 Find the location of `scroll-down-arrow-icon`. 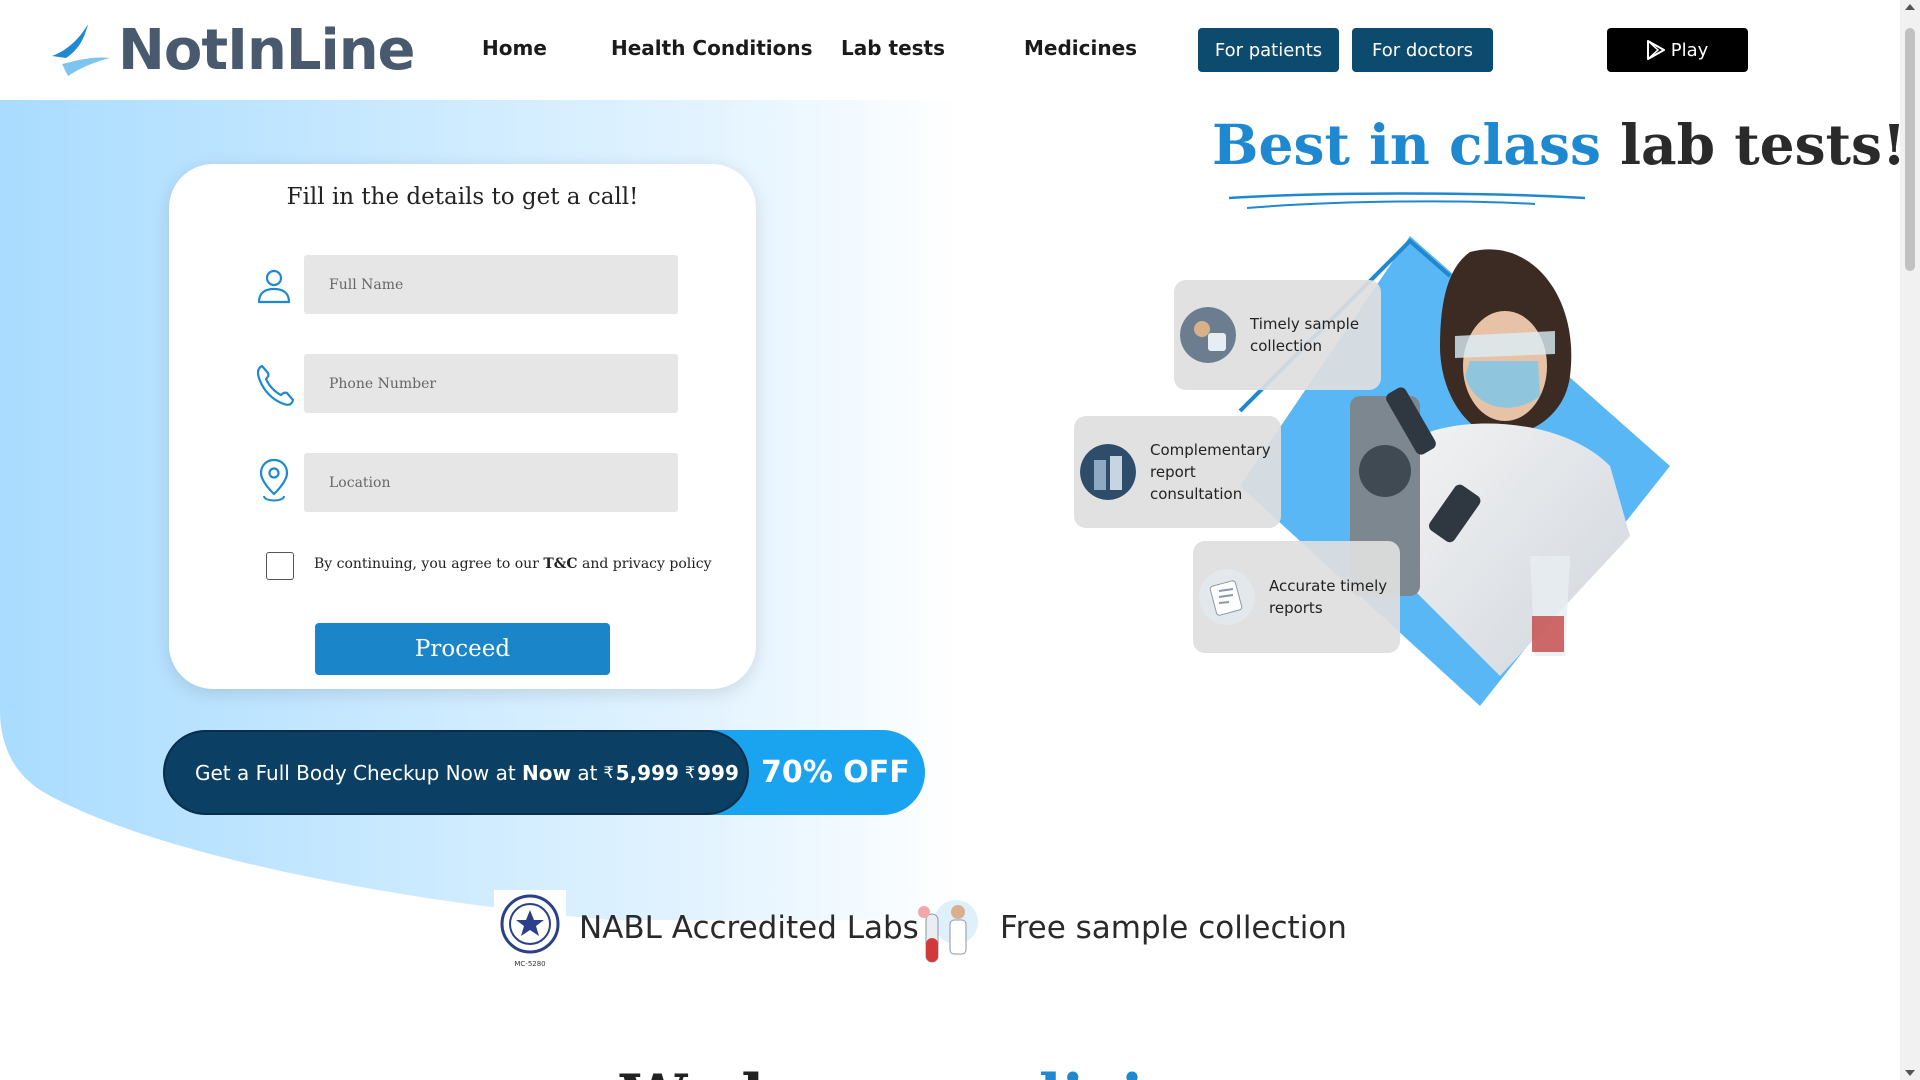

scroll-down-arrow-icon is located at coordinates (1910, 1073).